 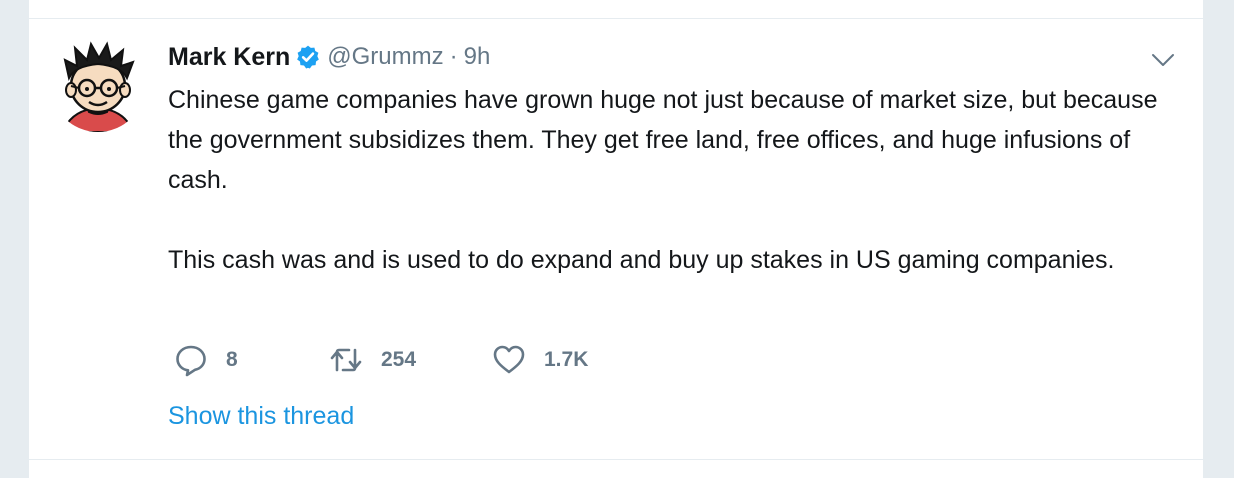 What do you see at coordinates (385, 57) in the screenshot?
I see `author-handle: @Grummz` at bounding box center [385, 57].